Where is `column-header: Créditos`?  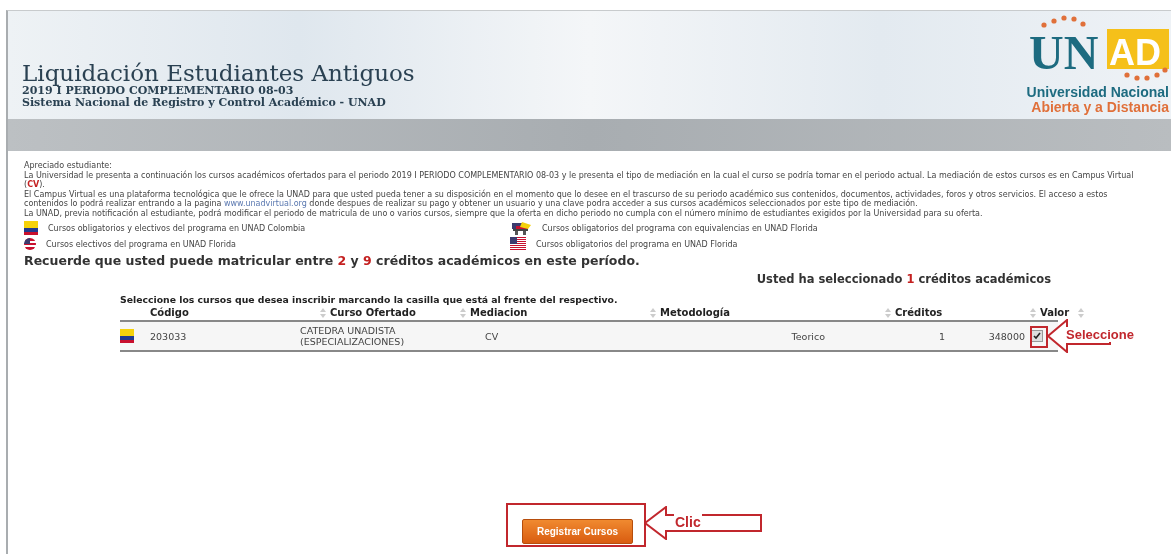 column-header: Créditos is located at coordinates (919, 312).